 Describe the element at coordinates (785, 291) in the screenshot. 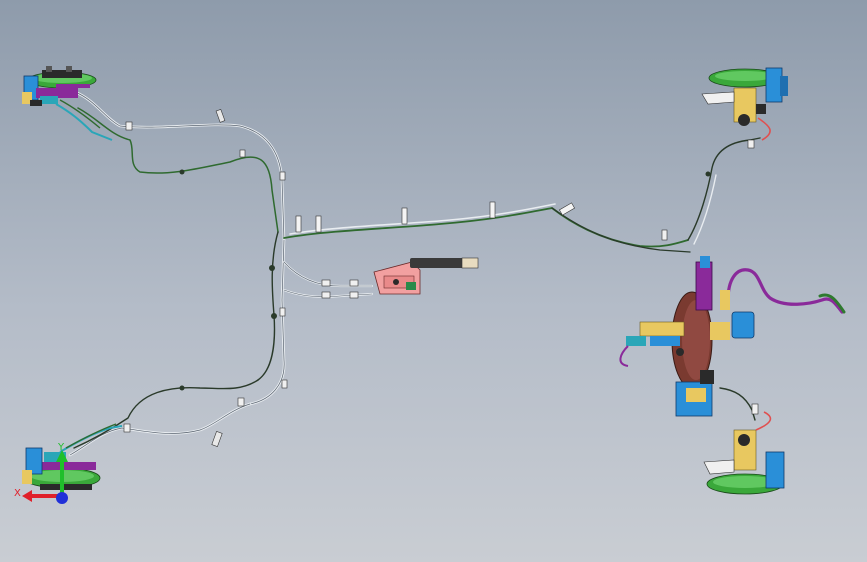

I see `purple-tube` at that location.